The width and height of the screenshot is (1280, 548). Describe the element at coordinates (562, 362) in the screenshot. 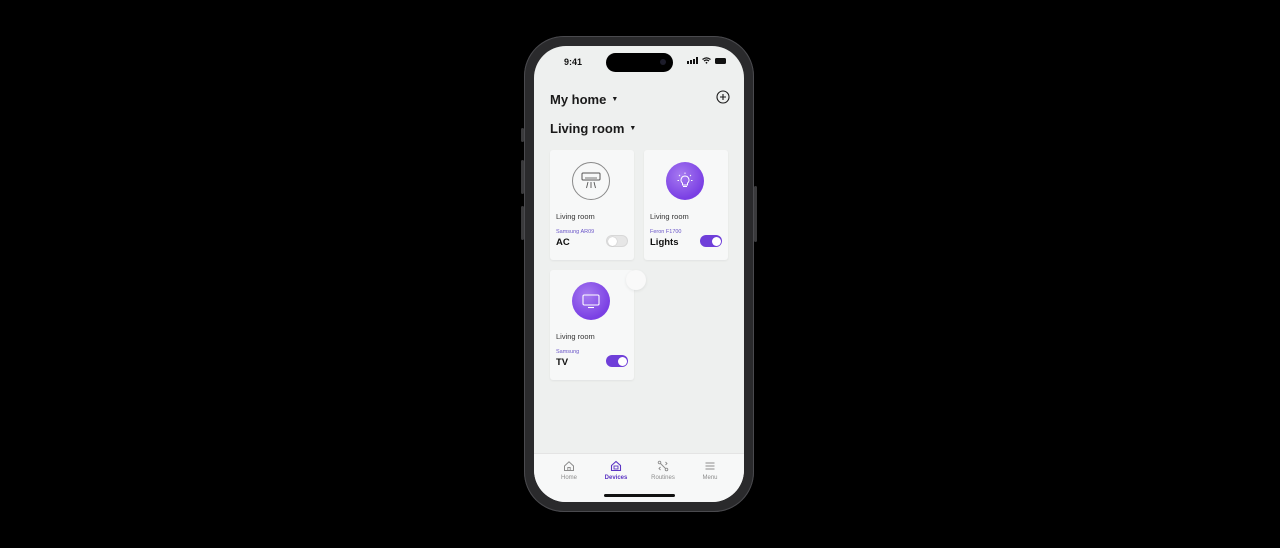

I see `device-name: TV` at that location.